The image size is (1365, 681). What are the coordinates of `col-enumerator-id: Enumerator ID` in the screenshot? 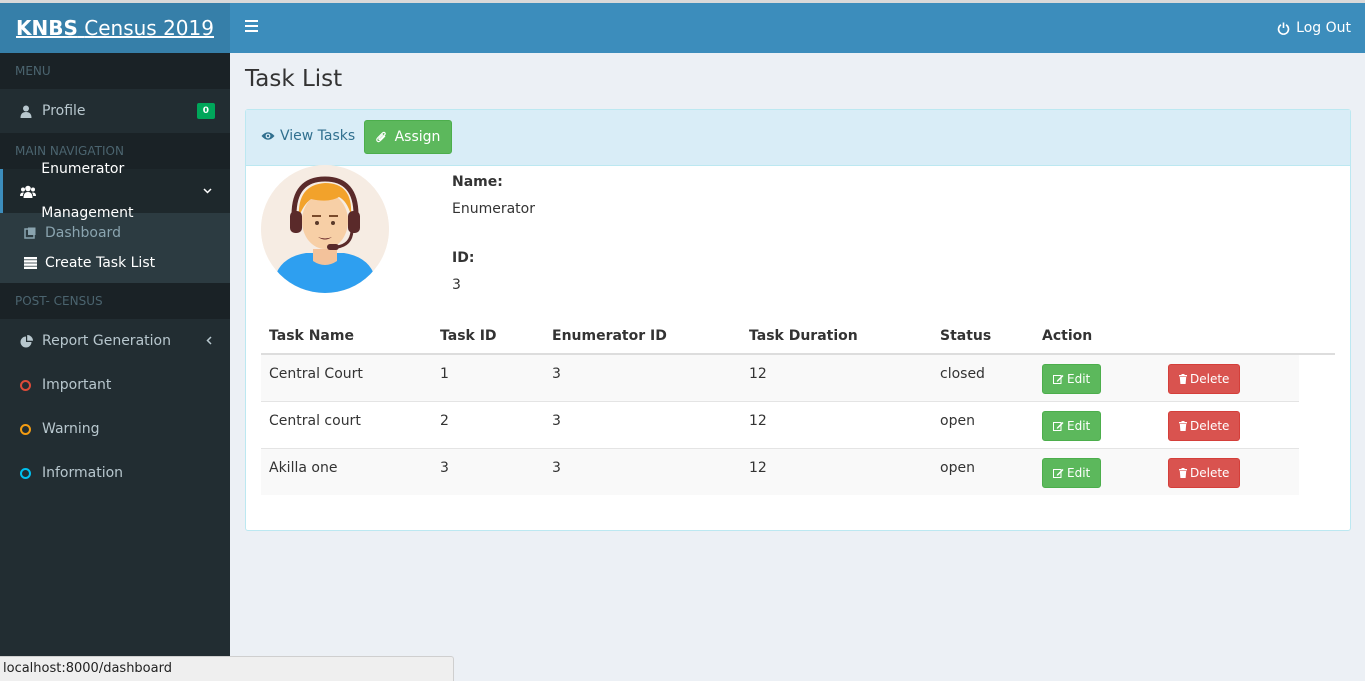 It's located at (642, 337).